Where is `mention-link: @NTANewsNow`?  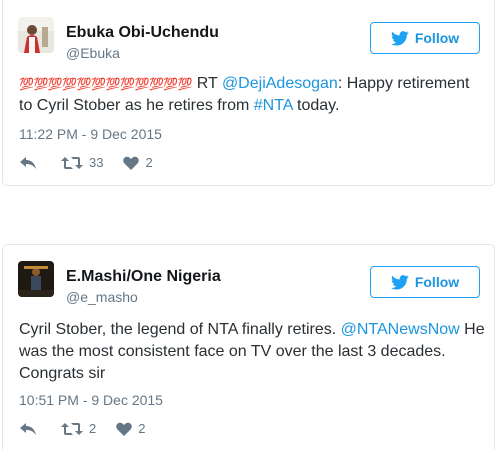
mention-link: @NTANewsNow is located at coordinates (400, 329).